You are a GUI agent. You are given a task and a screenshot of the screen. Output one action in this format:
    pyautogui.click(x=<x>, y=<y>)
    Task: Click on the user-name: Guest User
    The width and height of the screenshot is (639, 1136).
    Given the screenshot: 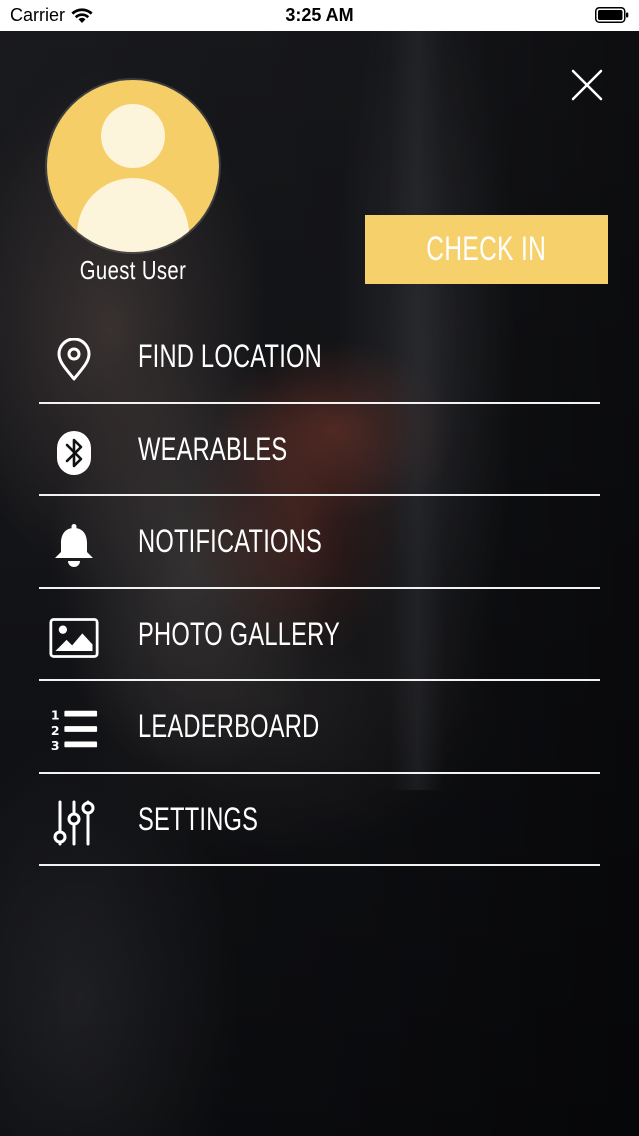 What is the action you would take?
    pyautogui.click(x=133, y=270)
    